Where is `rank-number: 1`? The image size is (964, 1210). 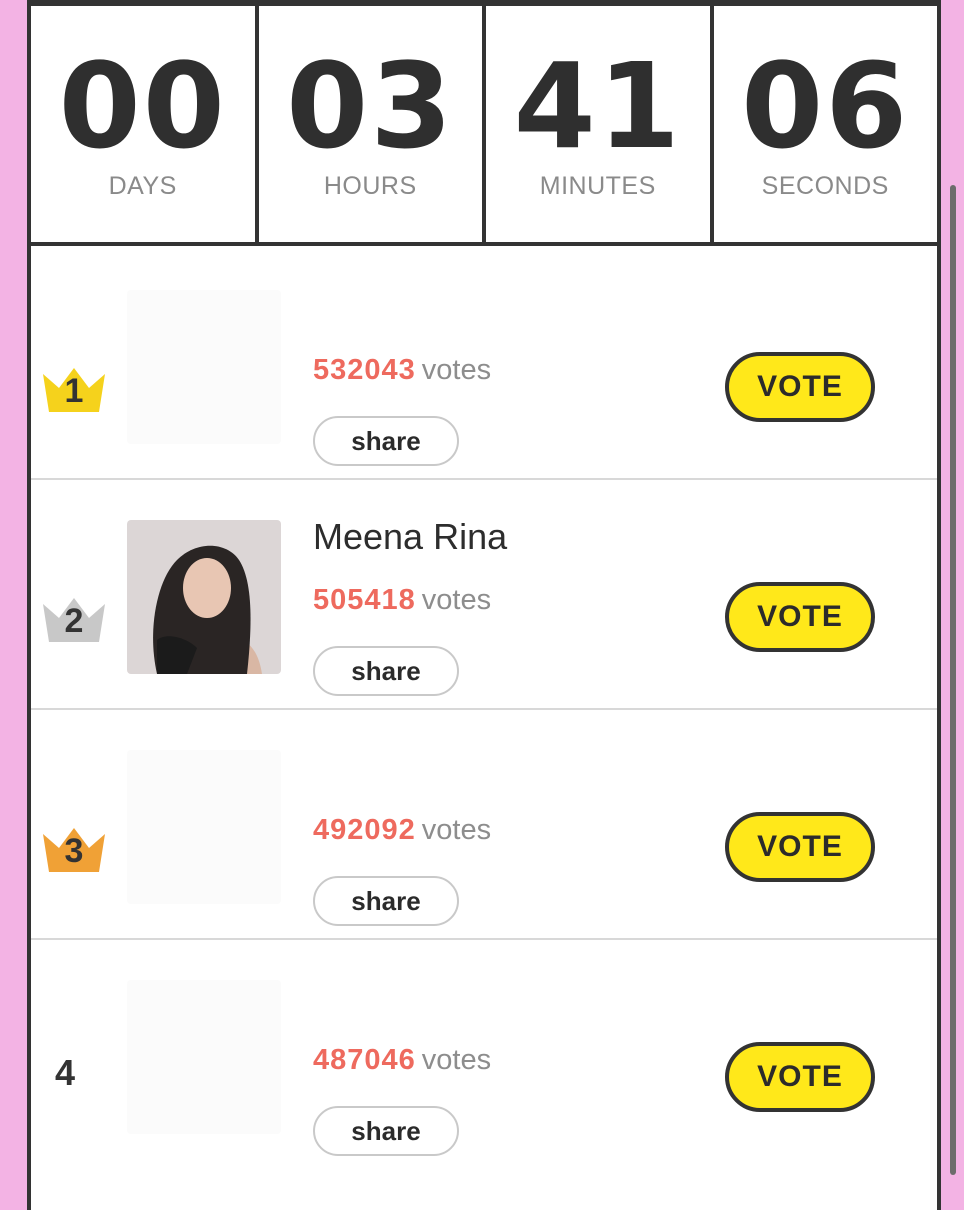
rank-number: 1 is located at coordinates (74, 391).